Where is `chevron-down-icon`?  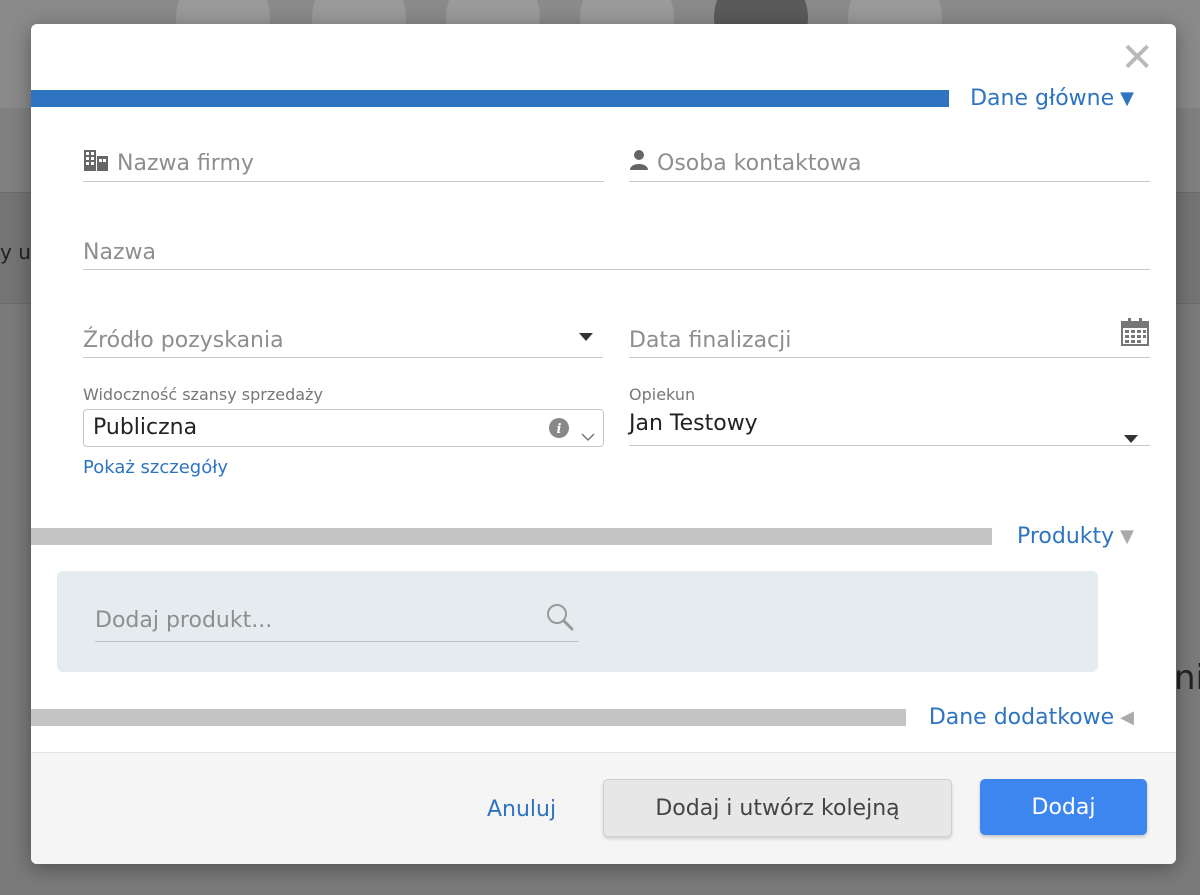
chevron-down-icon is located at coordinates (588, 435).